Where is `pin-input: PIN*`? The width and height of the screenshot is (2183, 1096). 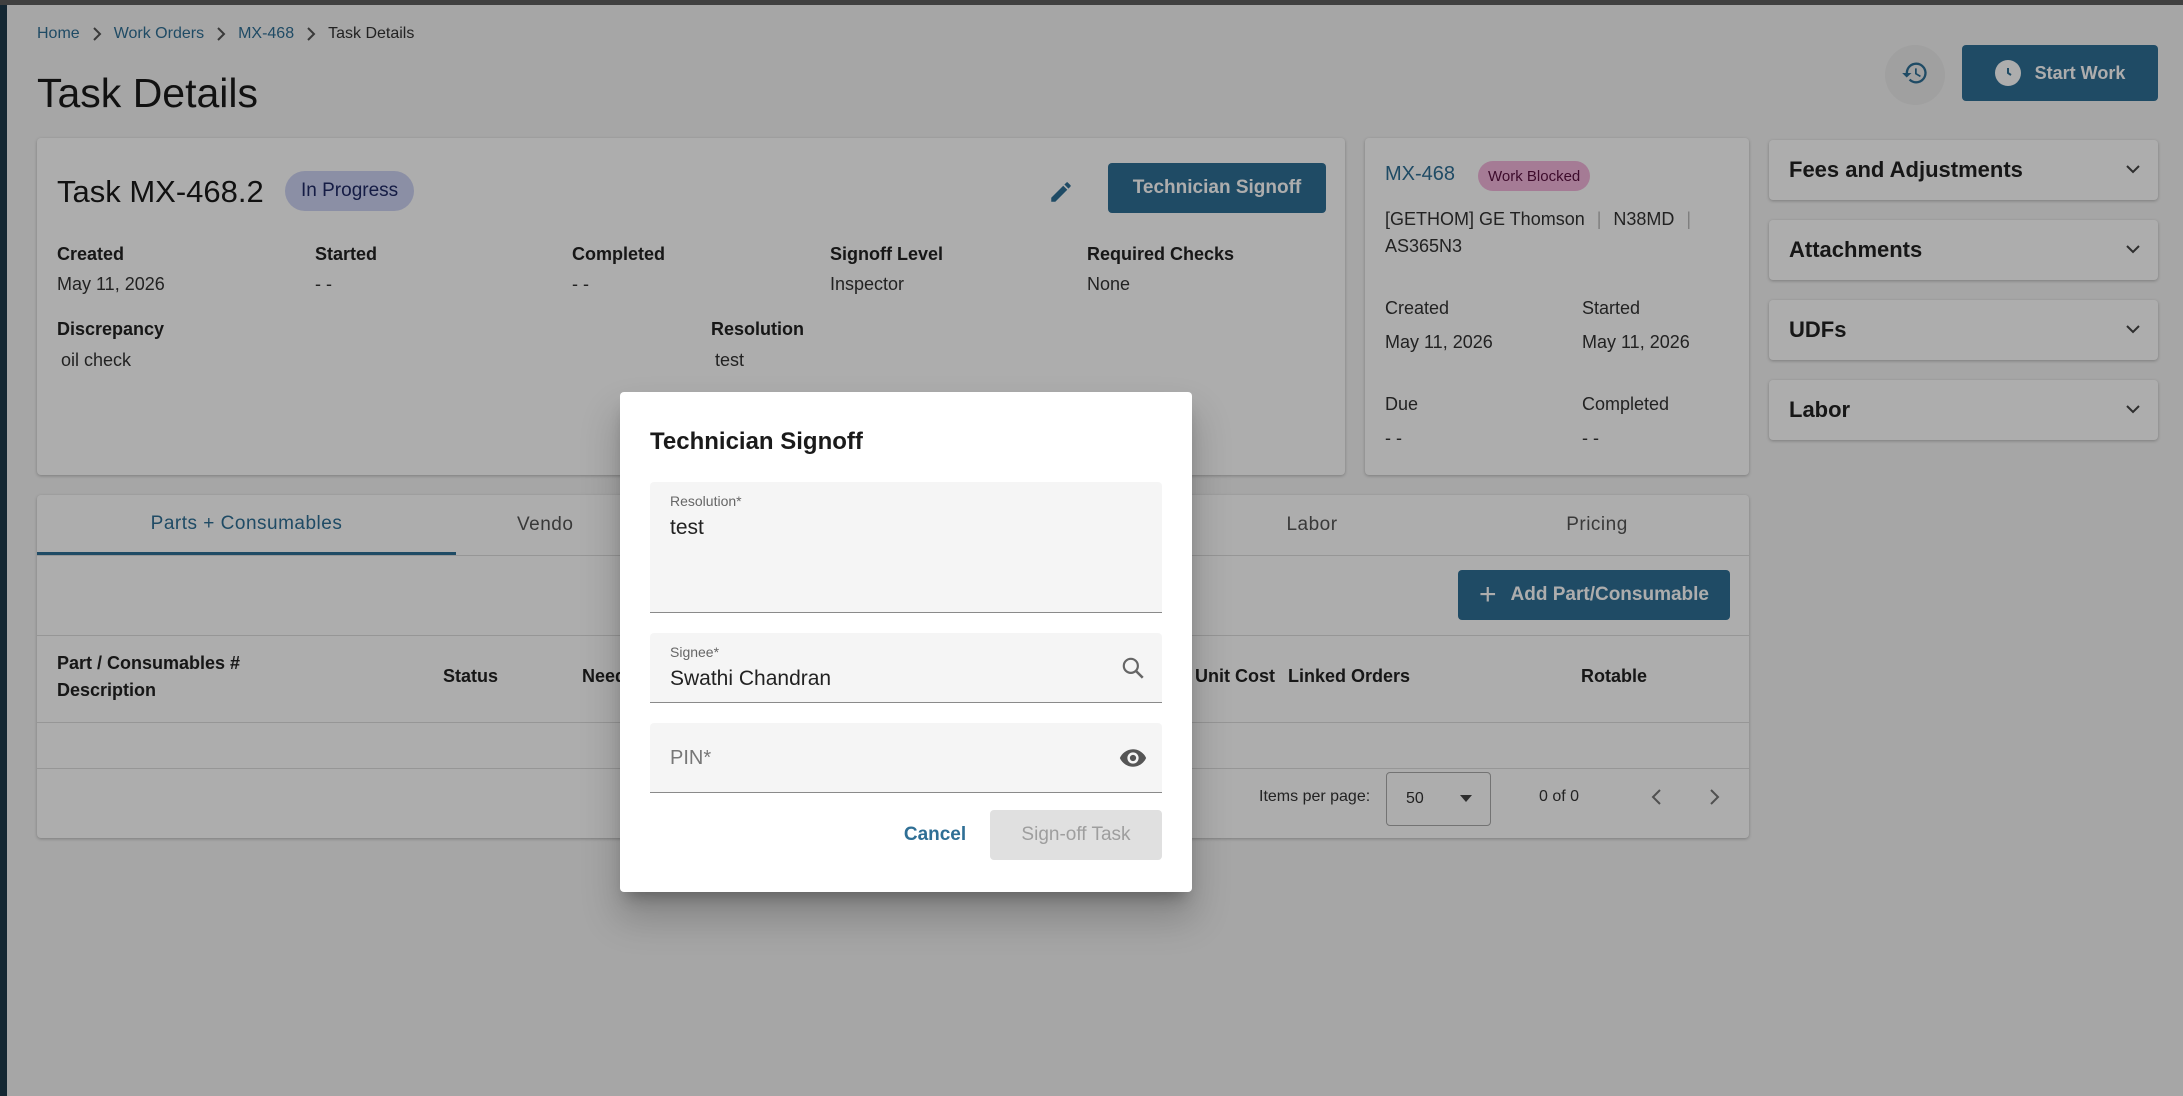 pin-input: PIN* is located at coordinates (906, 758).